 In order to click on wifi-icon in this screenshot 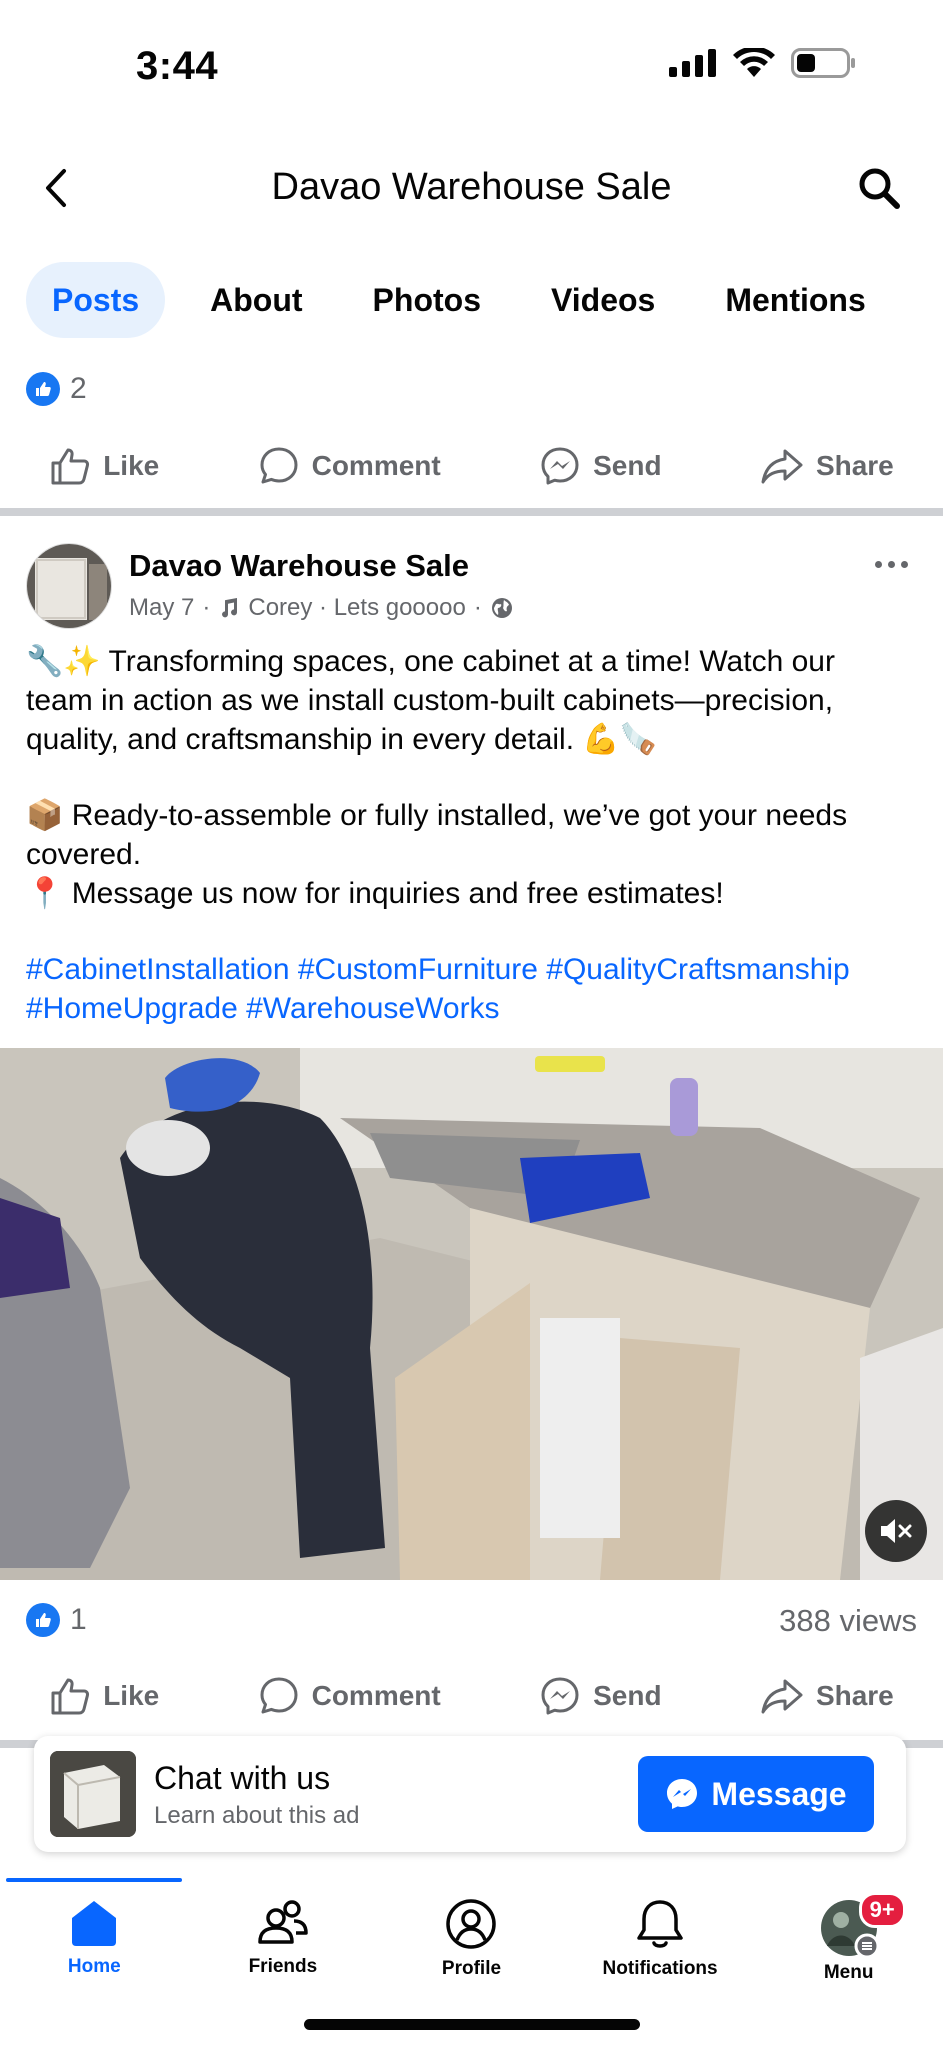, I will do `click(754, 62)`.